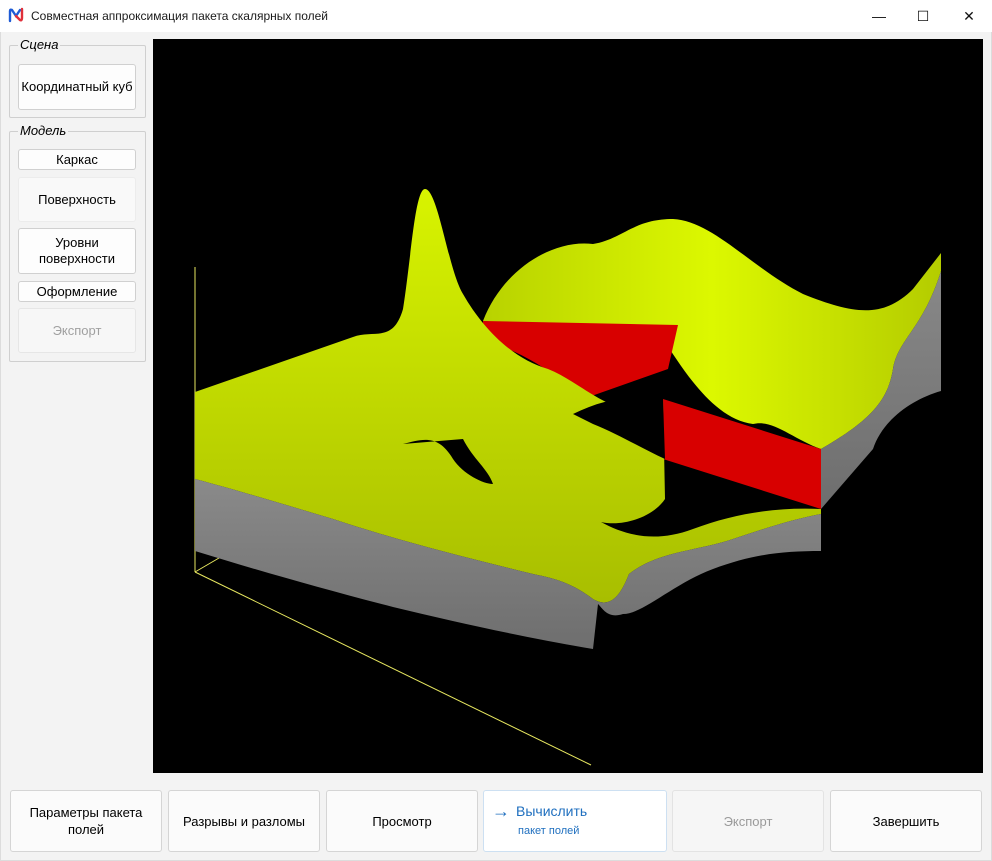 The image size is (992, 861). I want to click on arrow-right-icon: →, so click(501, 811).